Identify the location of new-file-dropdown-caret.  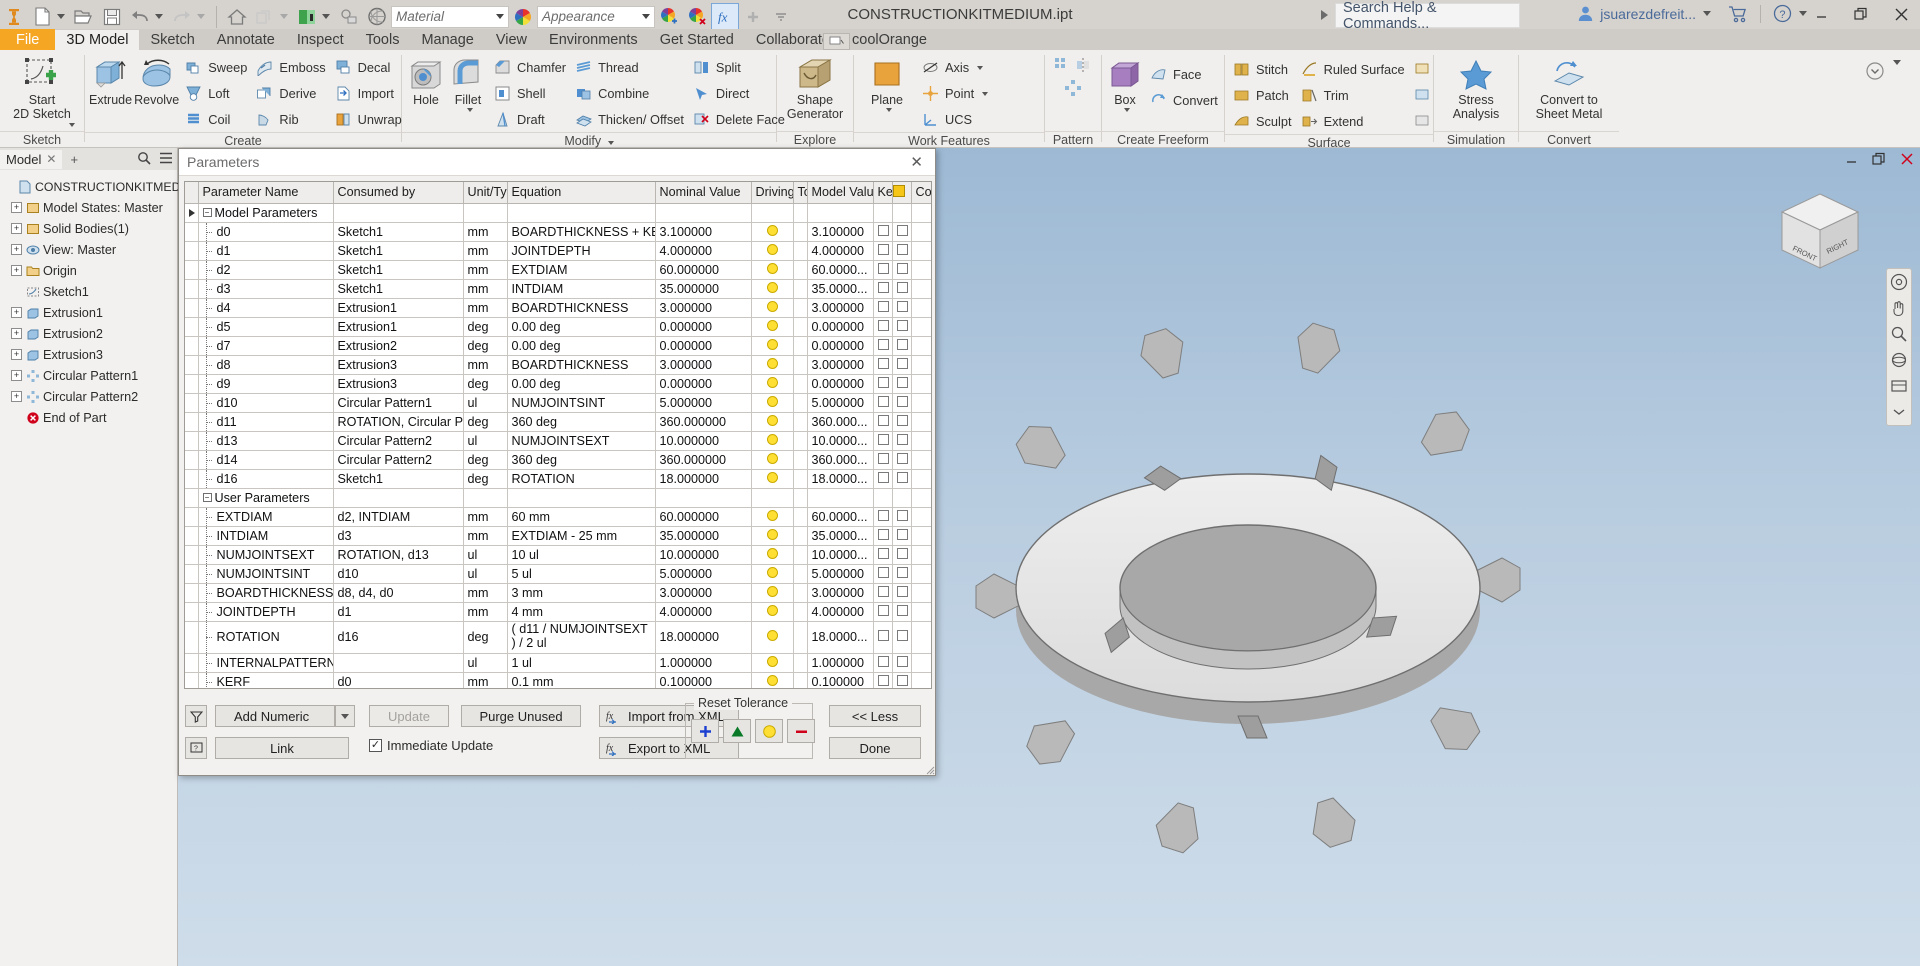
(61, 16).